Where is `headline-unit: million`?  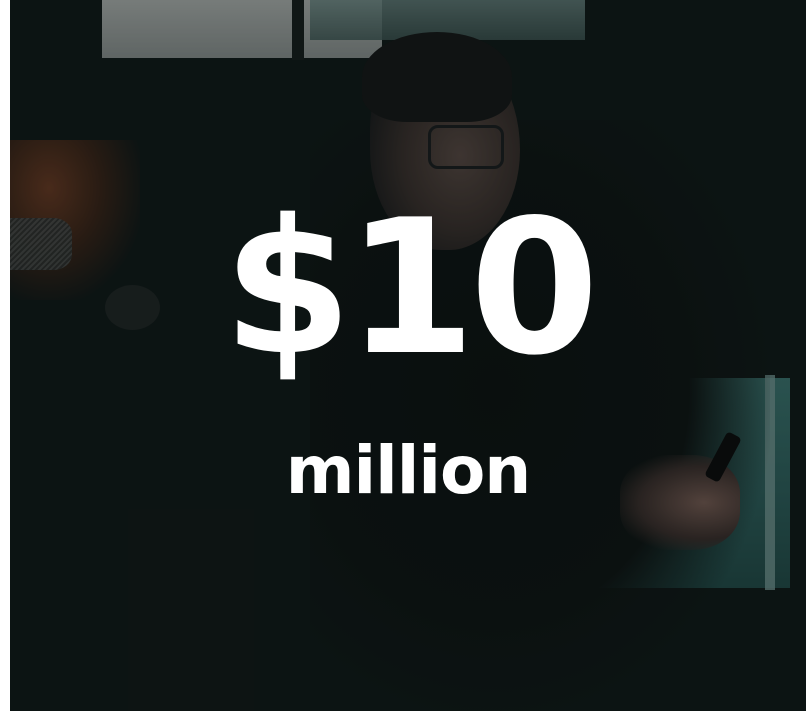
headline-unit: million is located at coordinates (408, 470).